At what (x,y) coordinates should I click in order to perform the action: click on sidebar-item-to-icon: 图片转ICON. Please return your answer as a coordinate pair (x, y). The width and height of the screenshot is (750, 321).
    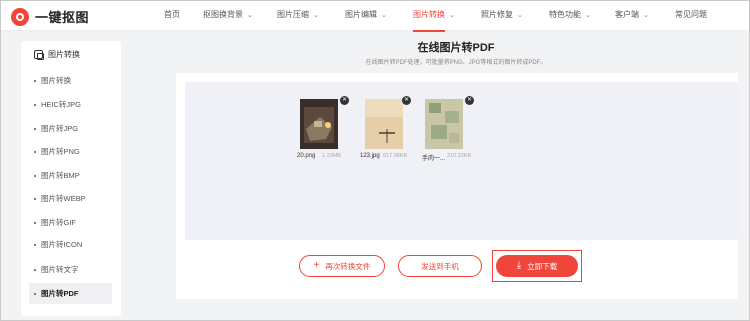
    Looking at the image, I should click on (70, 244).